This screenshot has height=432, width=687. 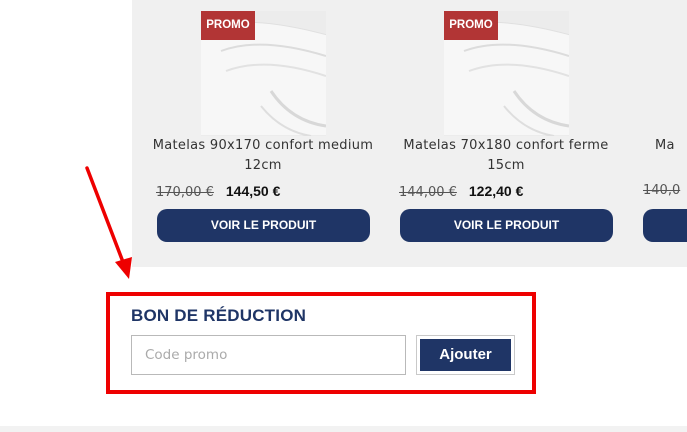 What do you see at coordinates (343, 429) in the screenshot?
I see `footer-divider` at bounding box center [343, 429].